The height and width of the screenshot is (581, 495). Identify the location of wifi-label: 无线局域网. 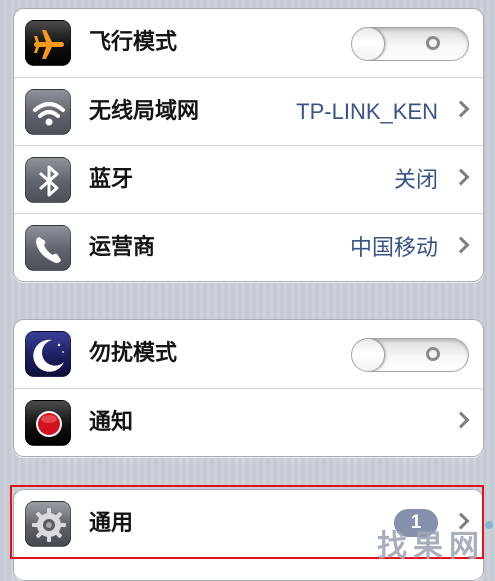
(144, 111).